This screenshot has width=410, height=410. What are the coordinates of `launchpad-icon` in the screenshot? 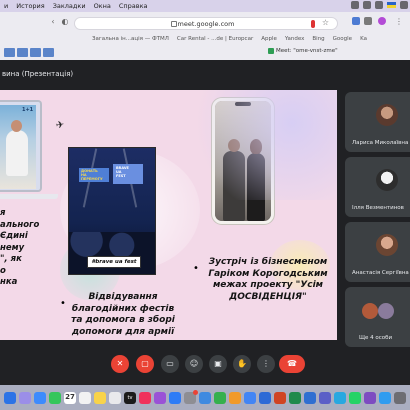 It's located at (25, 397).